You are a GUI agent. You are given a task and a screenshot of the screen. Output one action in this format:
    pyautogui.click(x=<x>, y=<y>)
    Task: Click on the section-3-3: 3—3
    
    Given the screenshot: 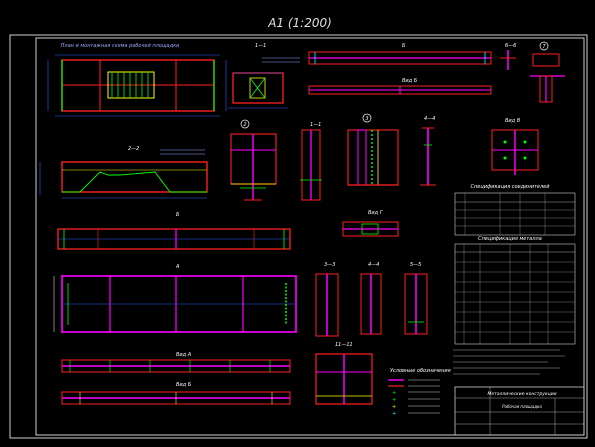 What is the action you would take?
    pyautogui.click(x=327, y=299)
    